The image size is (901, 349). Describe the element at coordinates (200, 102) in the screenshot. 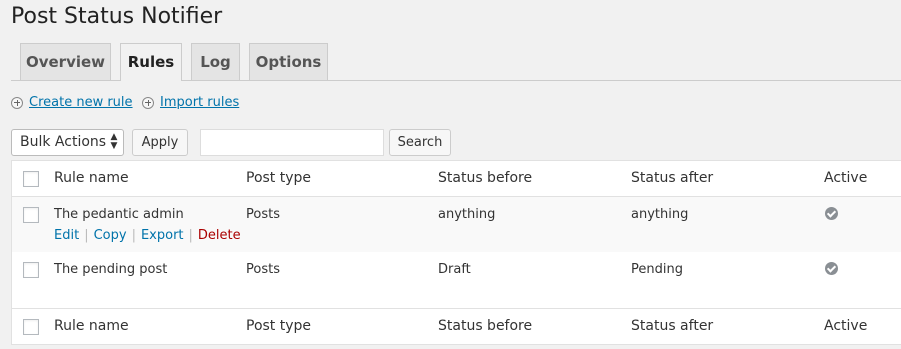

I see `import-rules-label: Import rules` at that location.